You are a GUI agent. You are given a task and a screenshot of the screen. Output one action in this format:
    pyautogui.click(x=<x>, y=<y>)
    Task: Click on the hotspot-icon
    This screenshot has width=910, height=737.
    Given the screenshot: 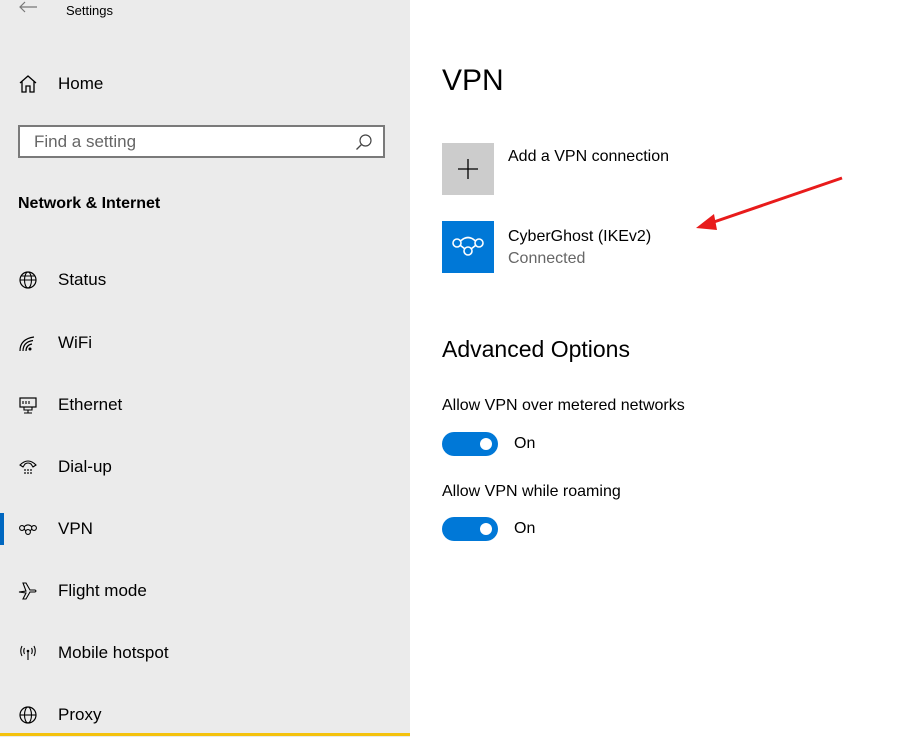 What is the action you would take?
    pyautogui.click(x=28, y=653)
    